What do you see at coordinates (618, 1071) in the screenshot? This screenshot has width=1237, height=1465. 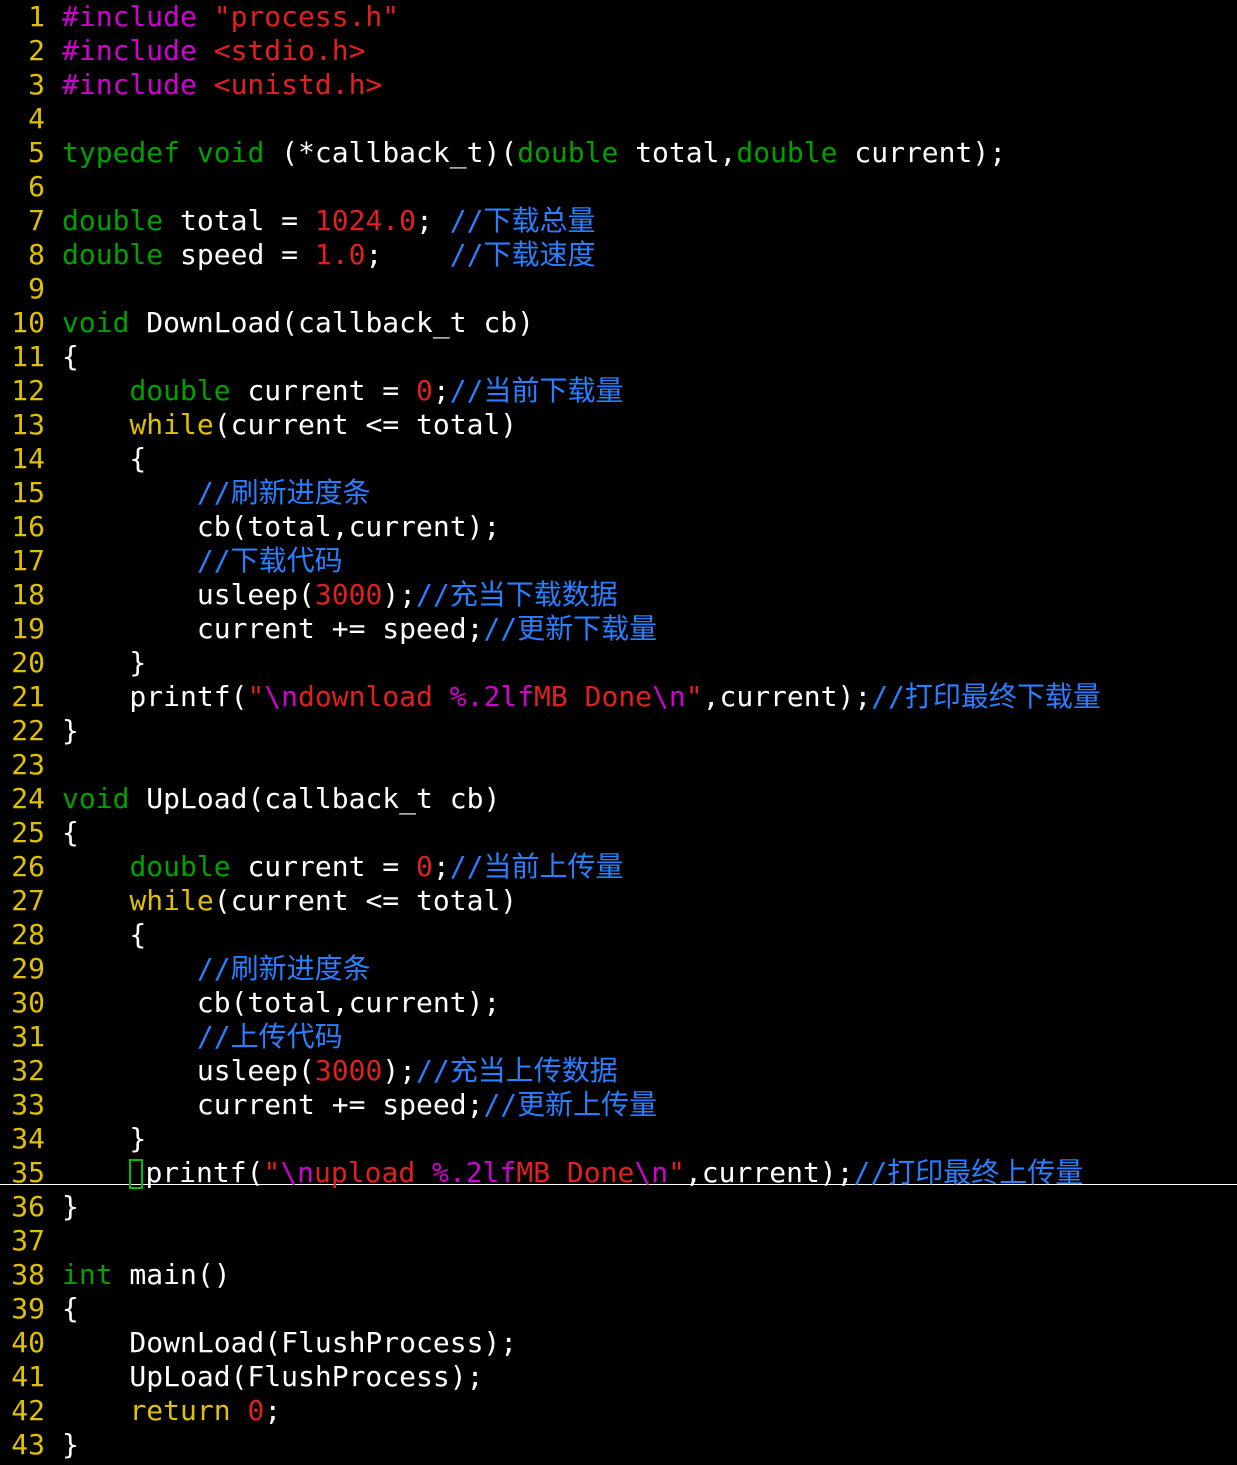 I see `code-line: 32 usleep(3000);//充当上传数据` at bounding box center [618, 1071].